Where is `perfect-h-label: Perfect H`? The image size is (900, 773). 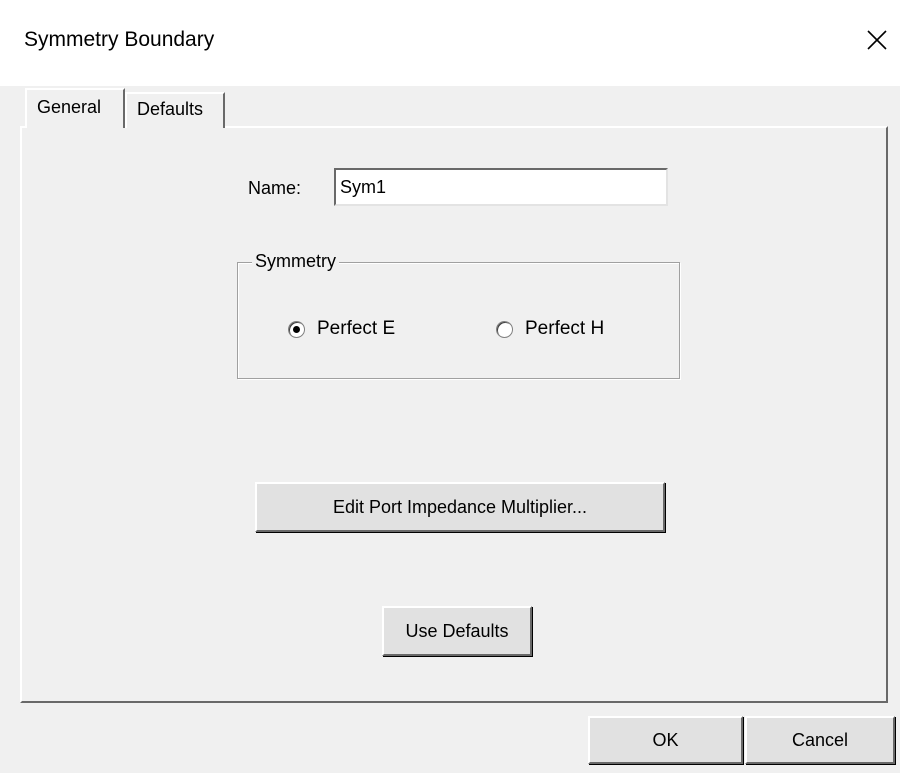 perfect-h-label: Perfect H is located at coordinates (565, 328).